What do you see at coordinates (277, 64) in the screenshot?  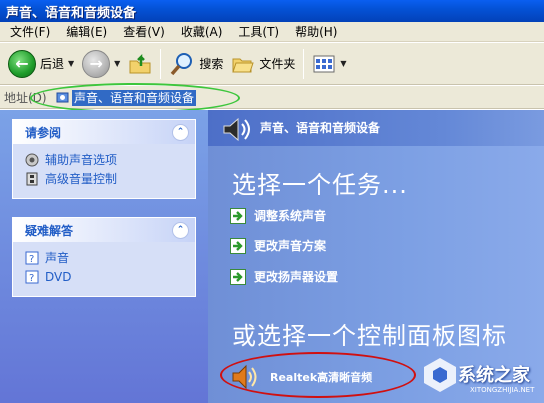 I see `folders-label: 文件夹` at bounding box center [277, 64].